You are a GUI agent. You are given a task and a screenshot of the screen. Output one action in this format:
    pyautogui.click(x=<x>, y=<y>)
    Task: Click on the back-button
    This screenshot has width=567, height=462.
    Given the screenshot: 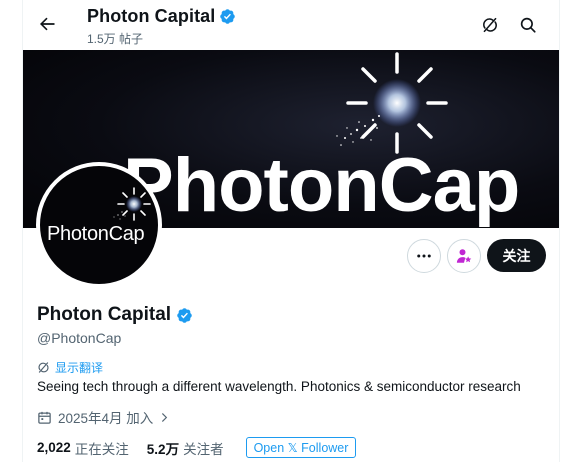 What is the action you would take?
    pyautogui.click(x=47, y=24)
    